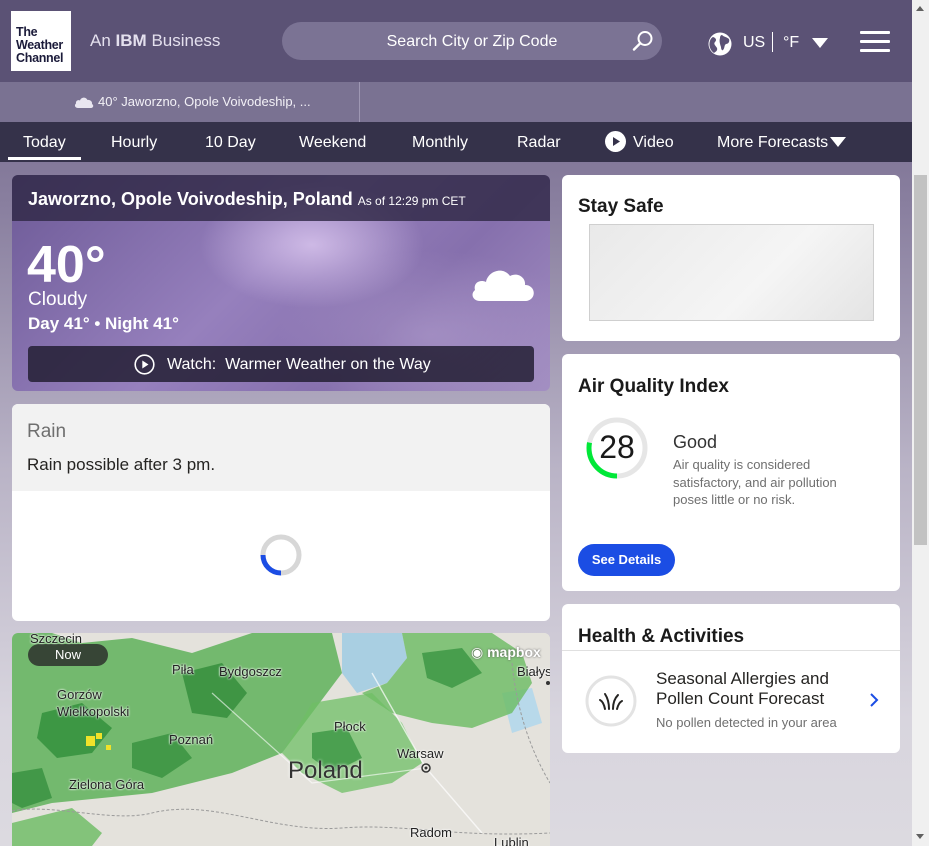 The height and width of the screenshot is (846, 929). What do you see at coordinates (514, 652) in the screenshot?
I see `mapbox-label: mapbox` at bounding box center [514, 652].